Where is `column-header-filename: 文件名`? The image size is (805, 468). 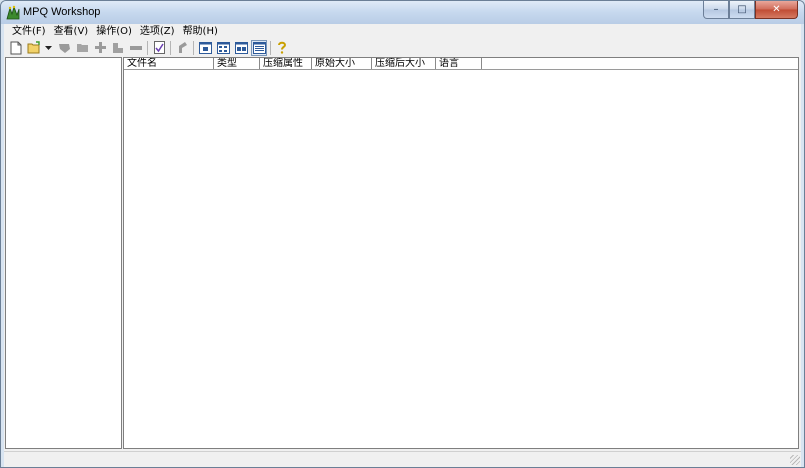 column-header-filename: 文件名 is located at coordinates (169, 63).